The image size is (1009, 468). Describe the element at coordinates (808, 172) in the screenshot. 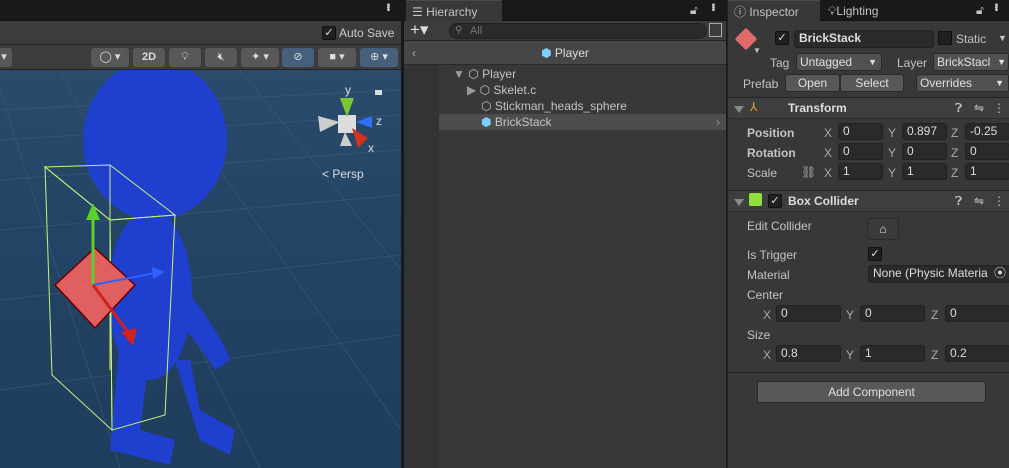

I see `constrain-proportions-icon: ⛓︎` at that location.